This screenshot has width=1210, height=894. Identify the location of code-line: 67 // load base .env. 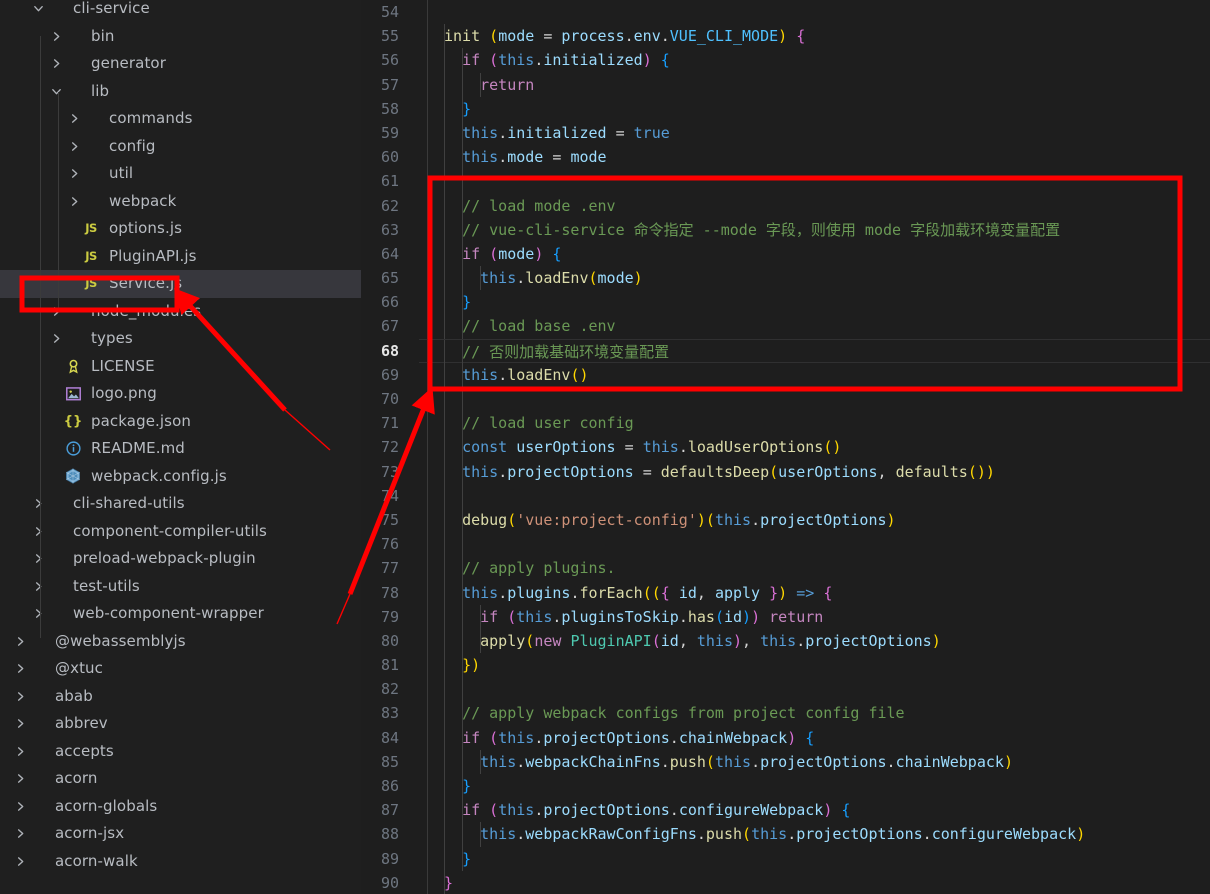
(785, 326).